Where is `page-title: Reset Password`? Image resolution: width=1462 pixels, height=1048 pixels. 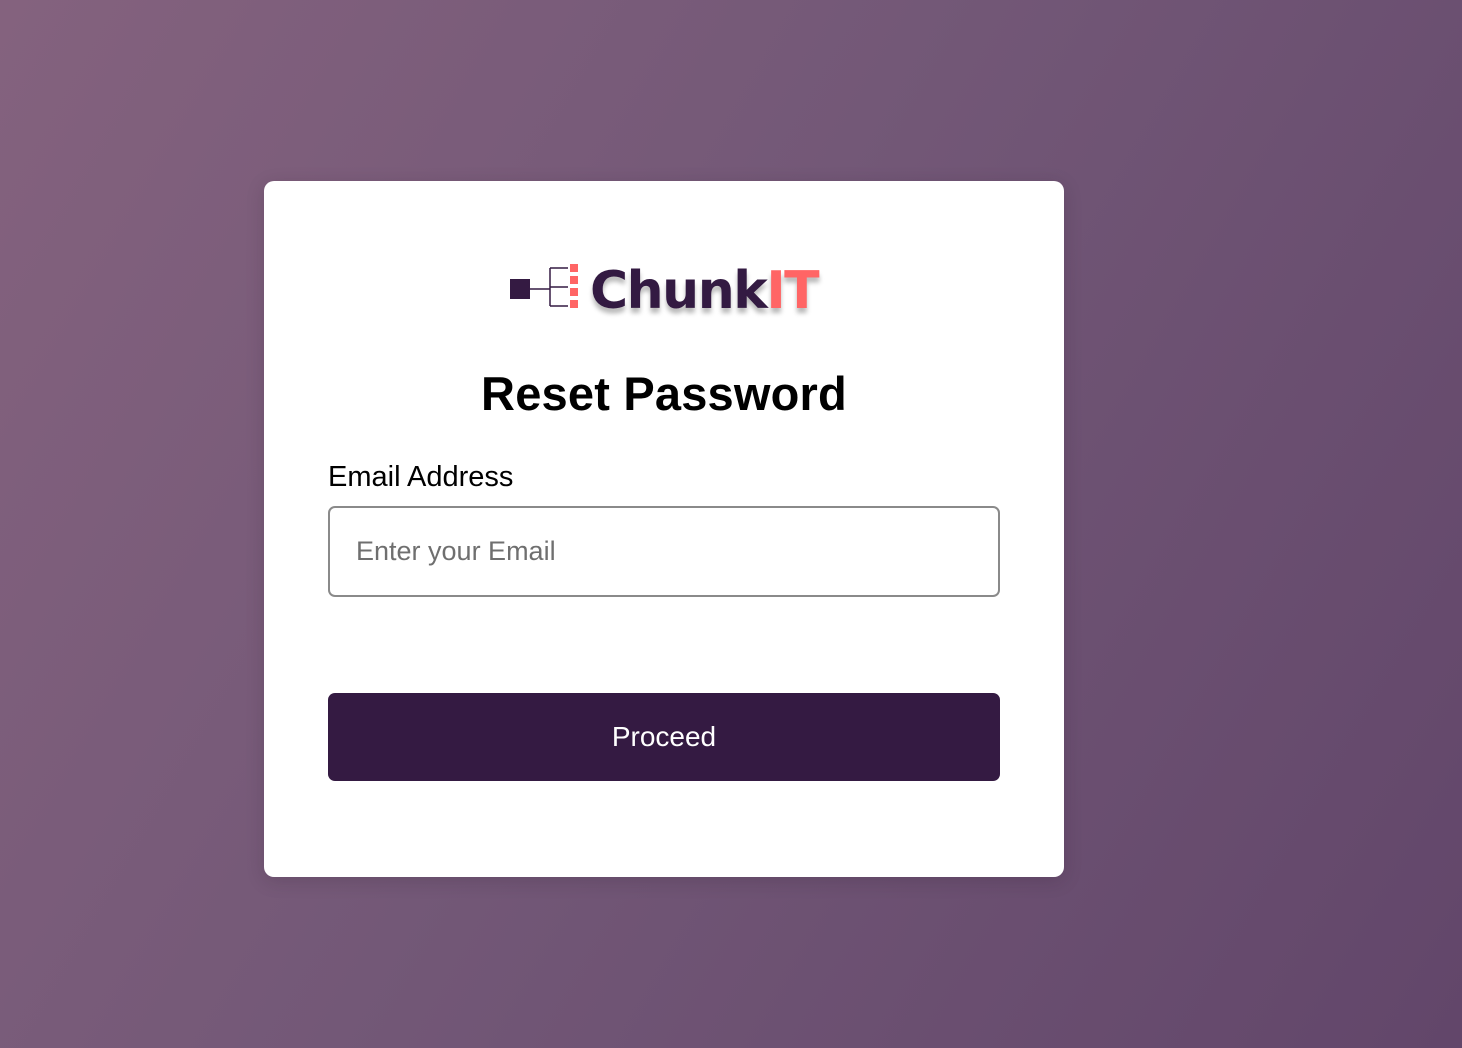
page-title: Reset Password is located at coordinates (664, 393).